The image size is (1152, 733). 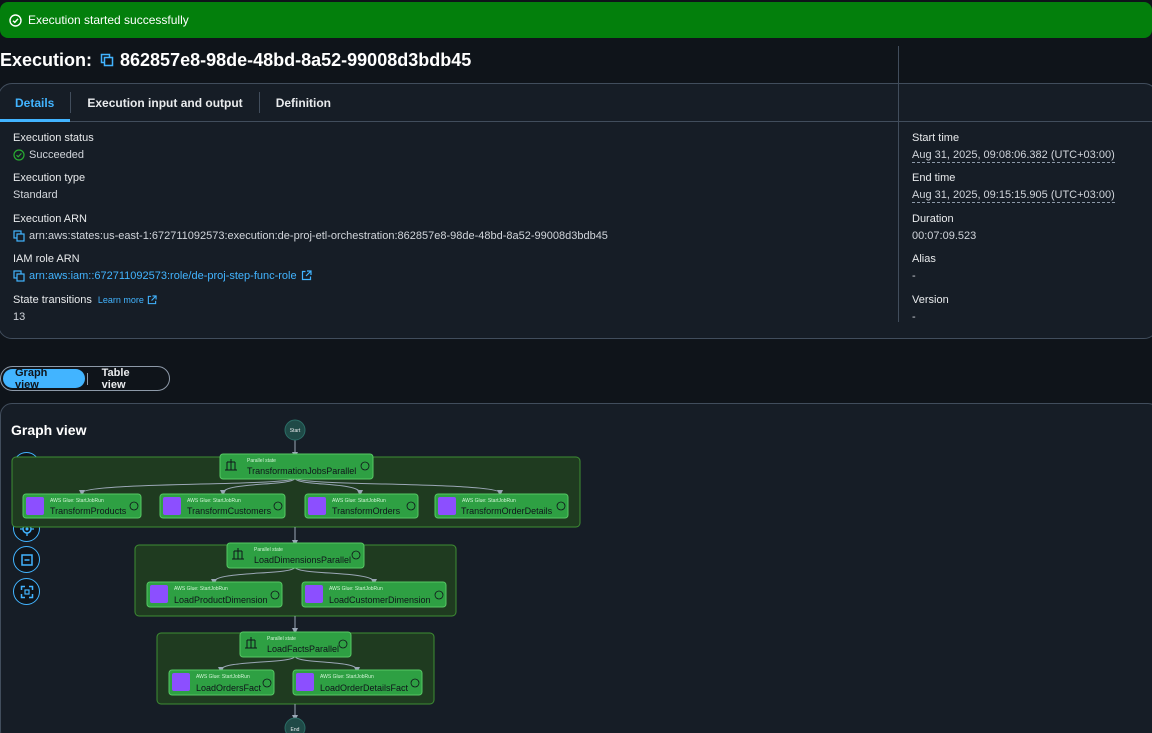 What do you see at coordinates (1013, 155) in the screenshot?
I see `start-value: Aug 31, 2025, 09:08:06.382 (UTC+03:00)` at bounding box center [1013, 155].